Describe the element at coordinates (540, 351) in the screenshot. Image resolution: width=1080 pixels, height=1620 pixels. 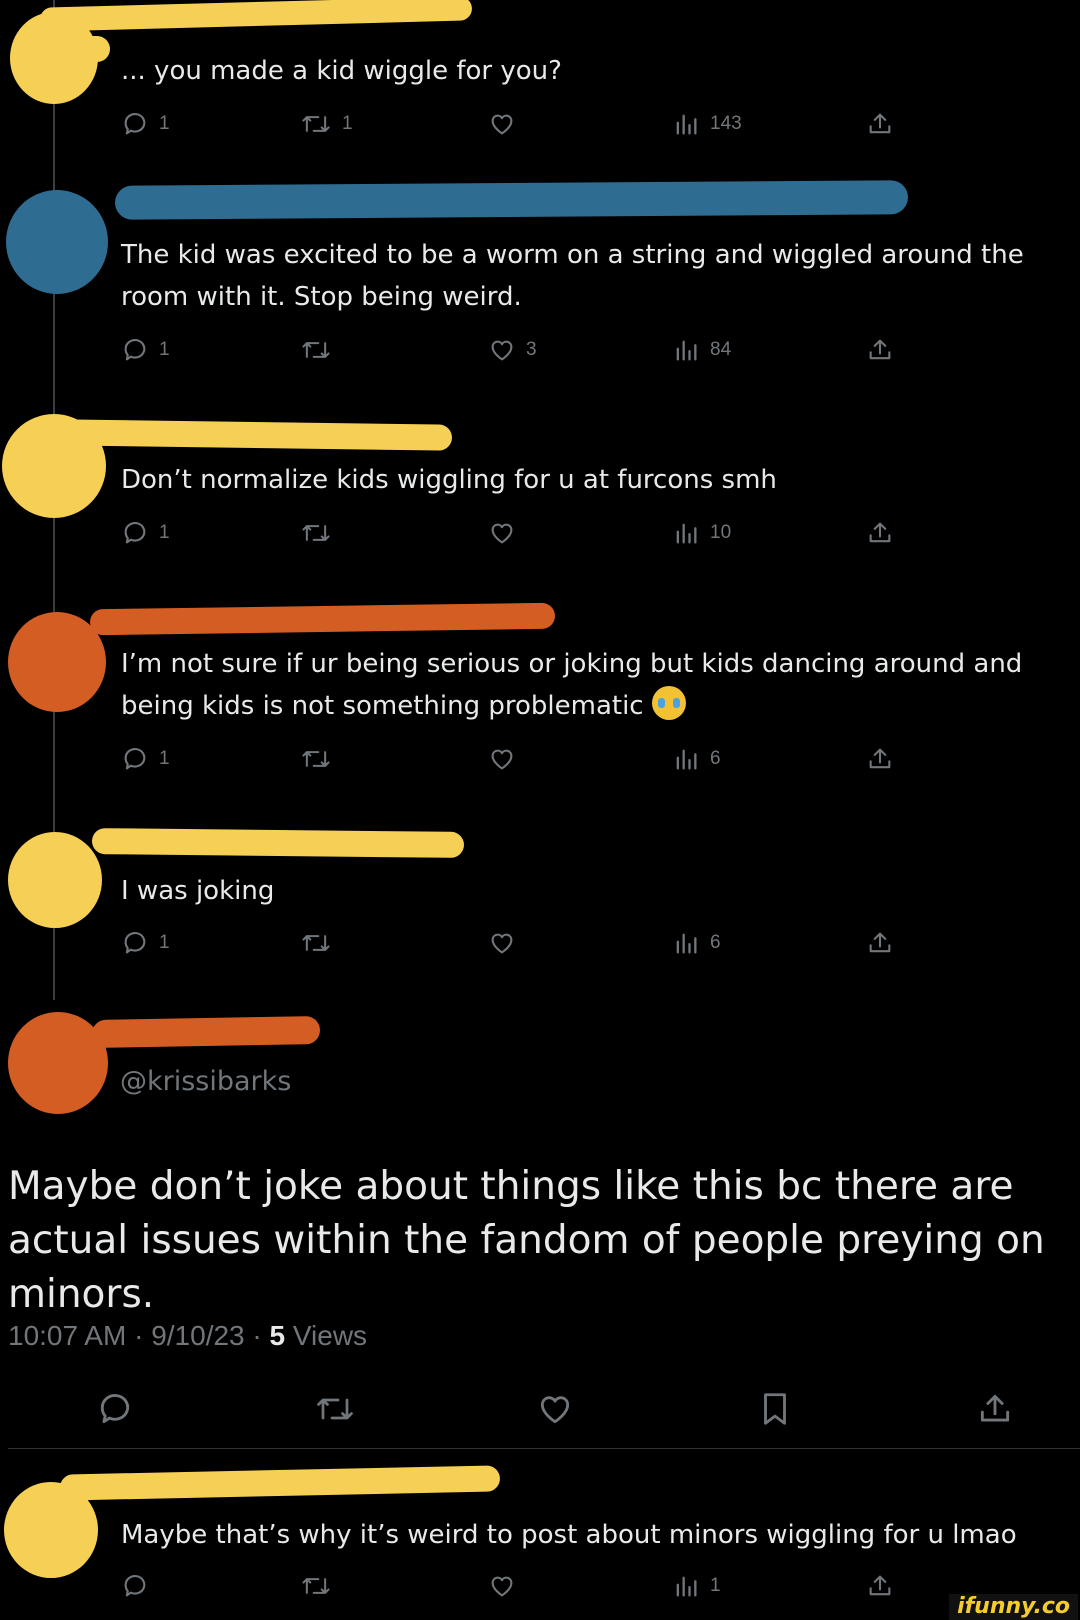
I see `tweet-actions: 1 3 84` at that location.